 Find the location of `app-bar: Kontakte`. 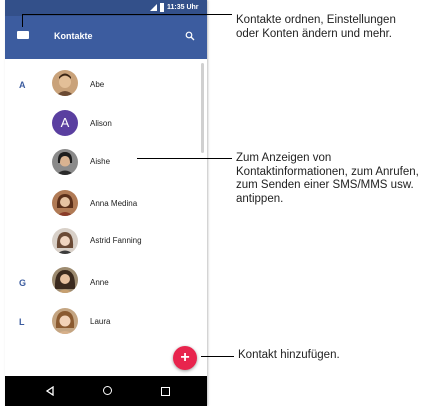

app-bar: Kontakte is located at coordinates (106, 37).